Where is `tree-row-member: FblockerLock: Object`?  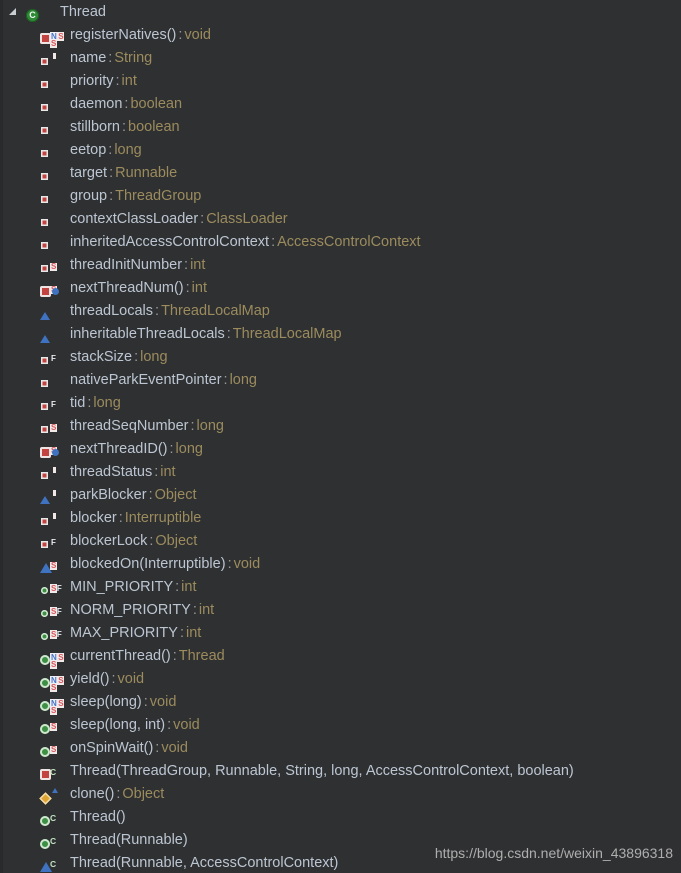
tree-row-member: FblockerLock: Object is located at coordinates (340, 540).